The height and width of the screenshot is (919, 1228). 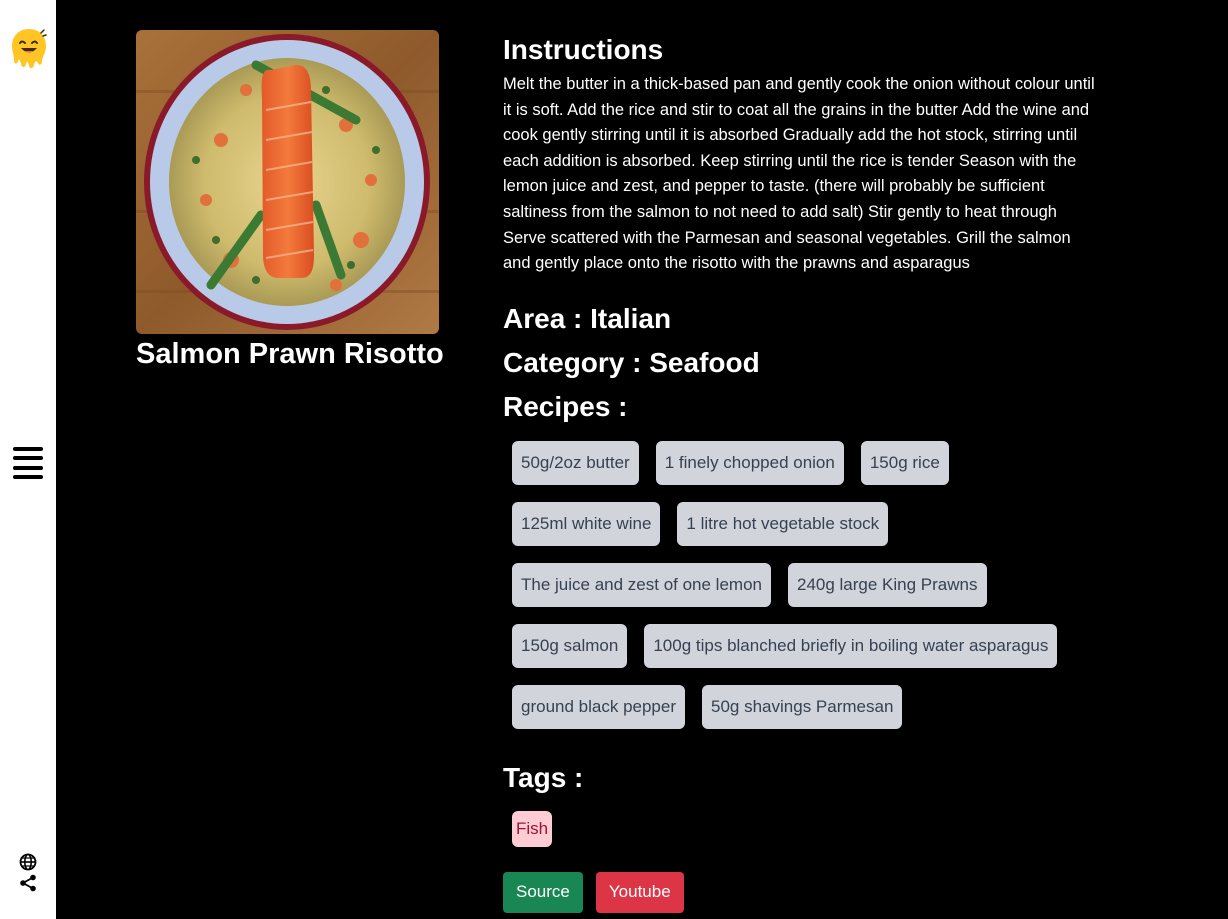 What do you see at coordinates (543, 892) in the screenshot?
I see `source-button: Source` at bounding box center [543, 892].